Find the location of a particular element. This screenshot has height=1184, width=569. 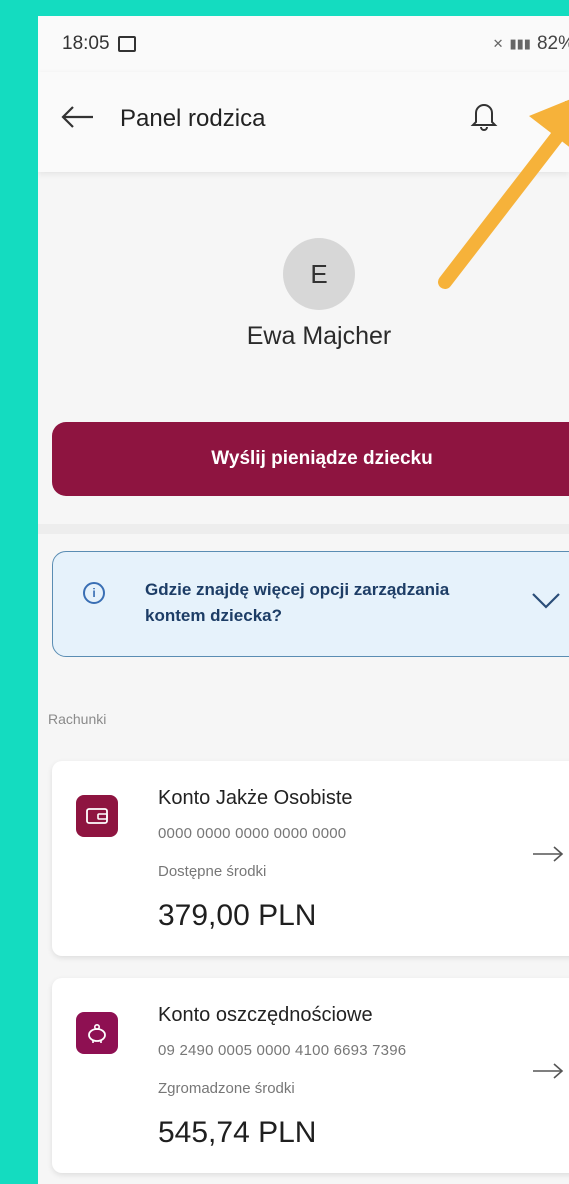

send-money-button: Wyślij pieniądze dziecku is located at coordinates (310, 459).